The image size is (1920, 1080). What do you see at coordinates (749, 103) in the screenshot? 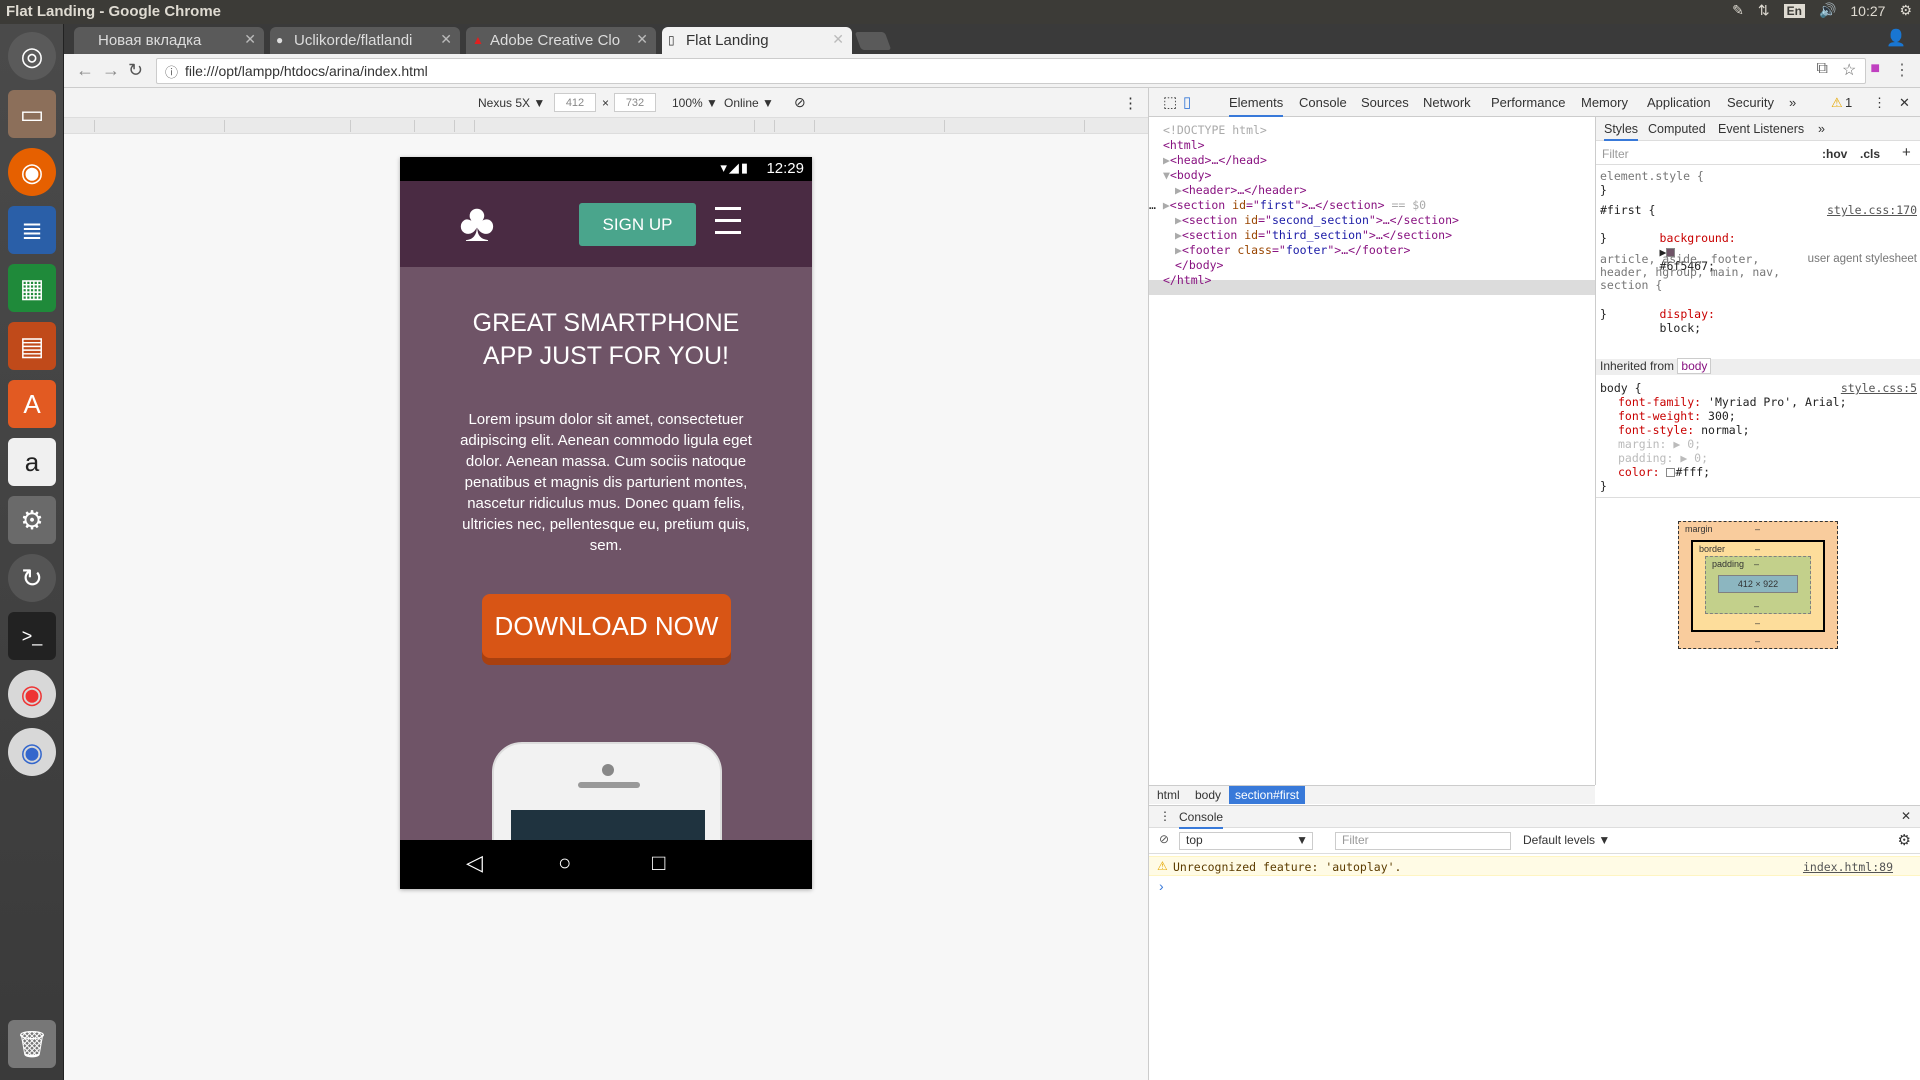
I see `network-throttle-select: Online ▼` at bounding box center [749, 103].